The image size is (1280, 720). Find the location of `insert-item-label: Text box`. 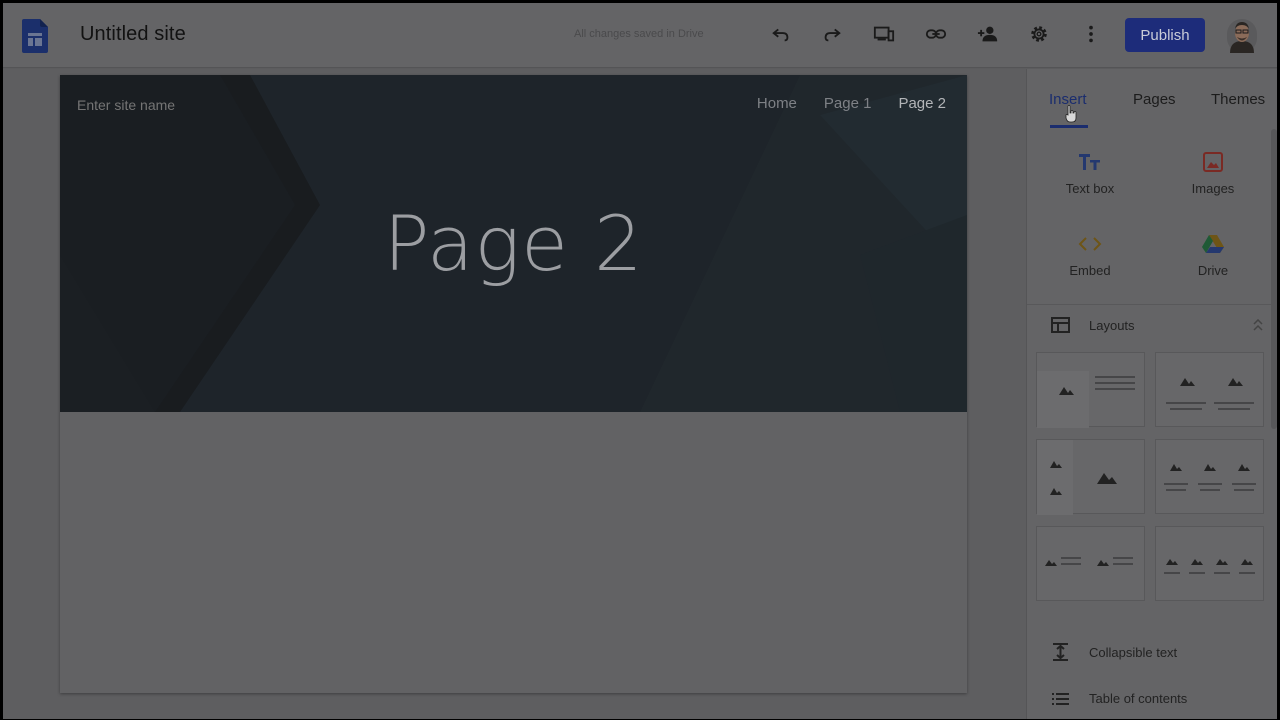

insert-item-label: Text box is located at coordinates (1090, 188).